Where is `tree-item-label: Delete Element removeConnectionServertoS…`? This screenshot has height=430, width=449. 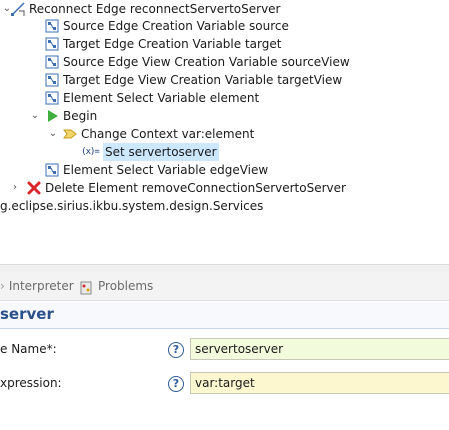
tree-item-label: Delete Element removeConnectionServertoS… is located at coordinates (195, 188).